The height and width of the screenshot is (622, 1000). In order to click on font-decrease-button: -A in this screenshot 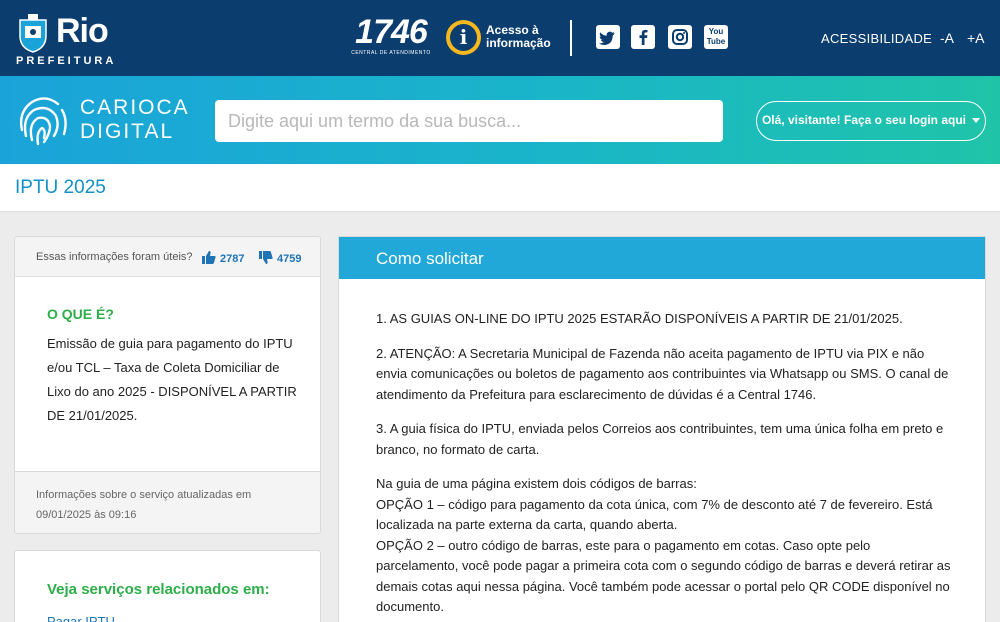, I will do `click(947, 38)`.